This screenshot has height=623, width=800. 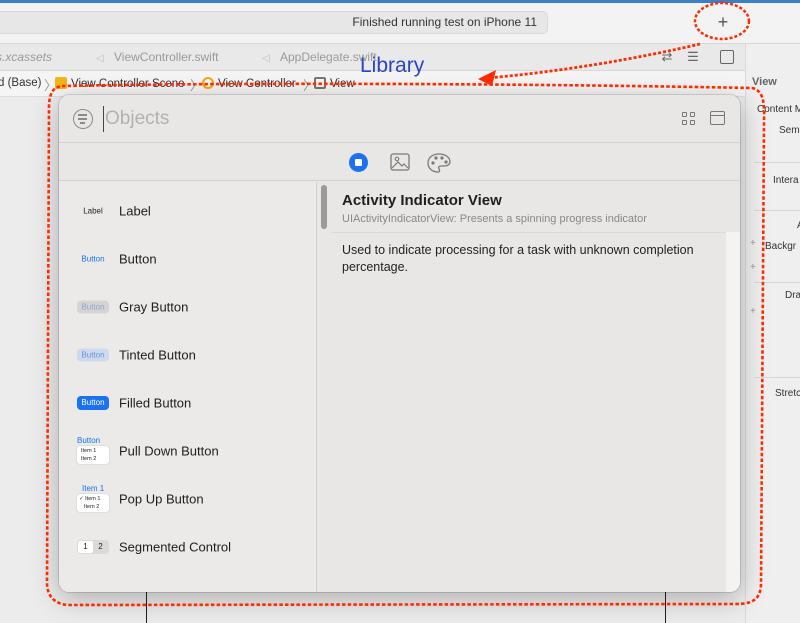 What do you see at coordinates (253, 119) in the screenshot?
I see `library-search-input` at bounding box center [253, 119].